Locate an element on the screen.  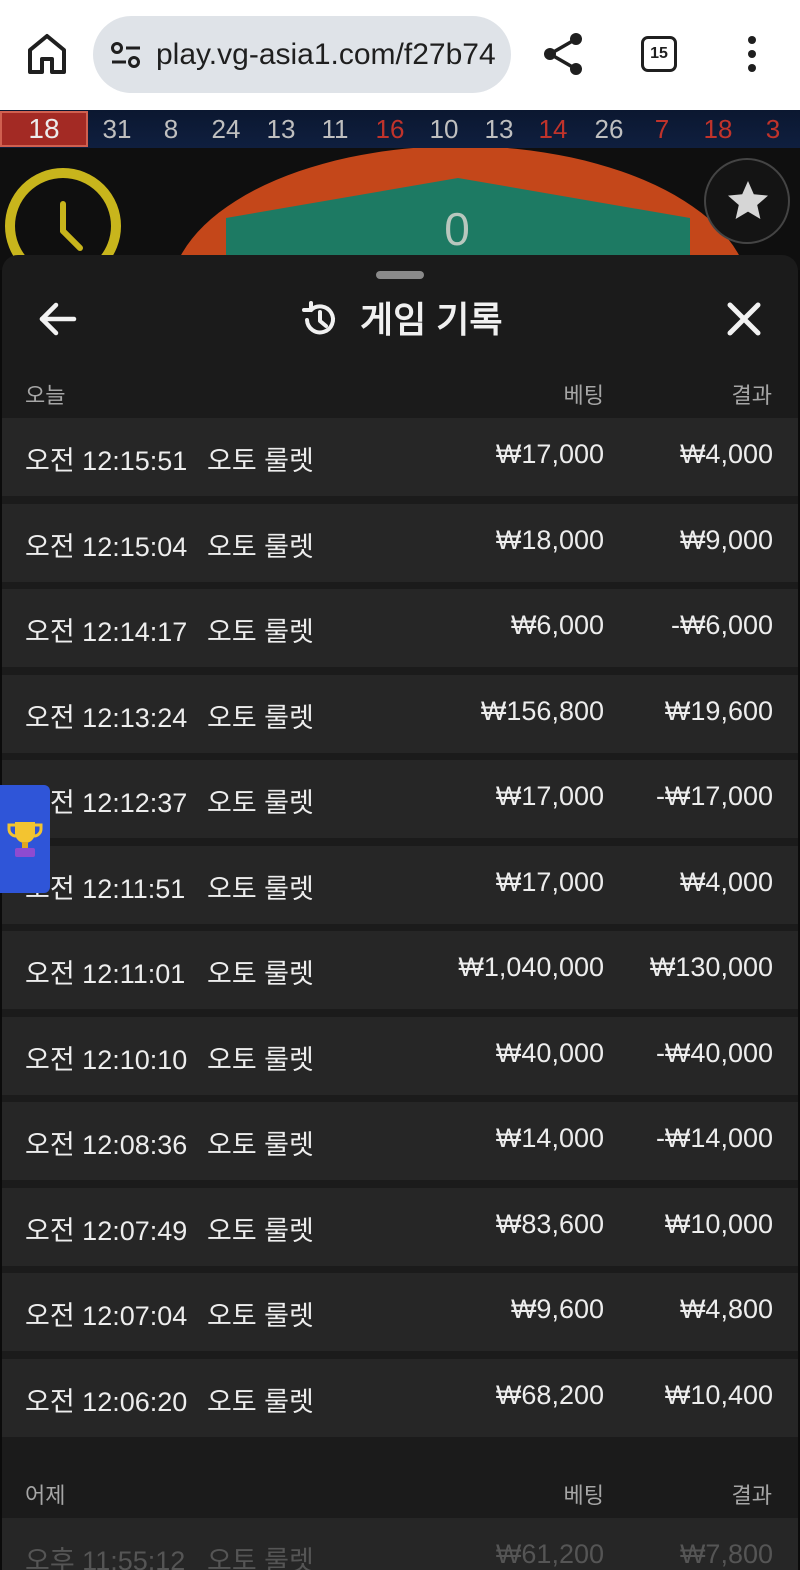
bet-amount: ₩83,600 is located at coordinates (549, 1223).